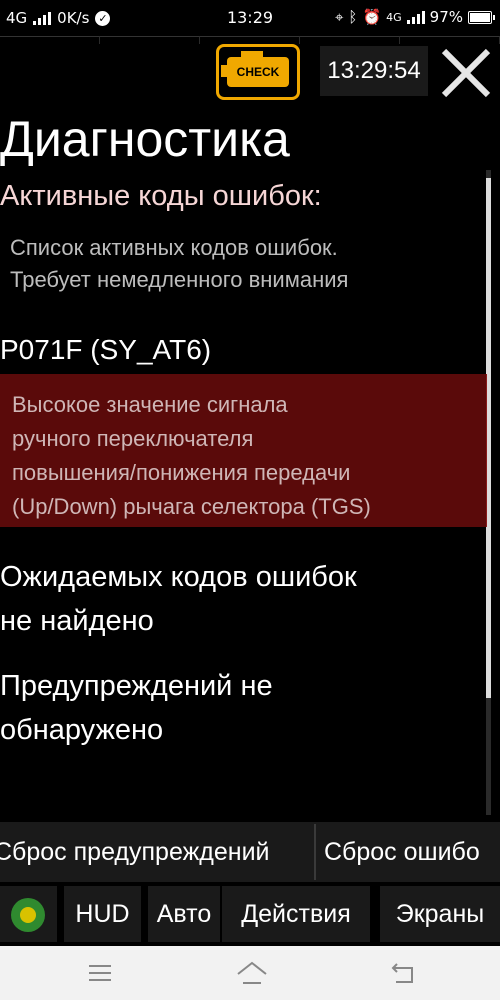  Describe the element at coordinates (315, 852) in the screenshot. I see `divider` at that location.